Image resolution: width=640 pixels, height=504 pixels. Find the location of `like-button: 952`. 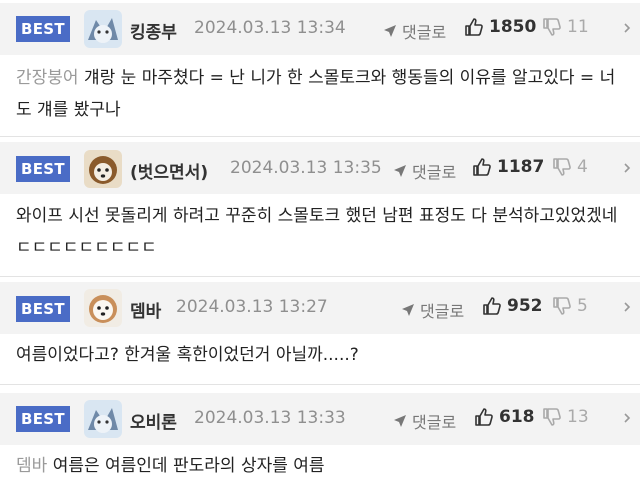

like-button: 952 is located at coordinates (512, 306).